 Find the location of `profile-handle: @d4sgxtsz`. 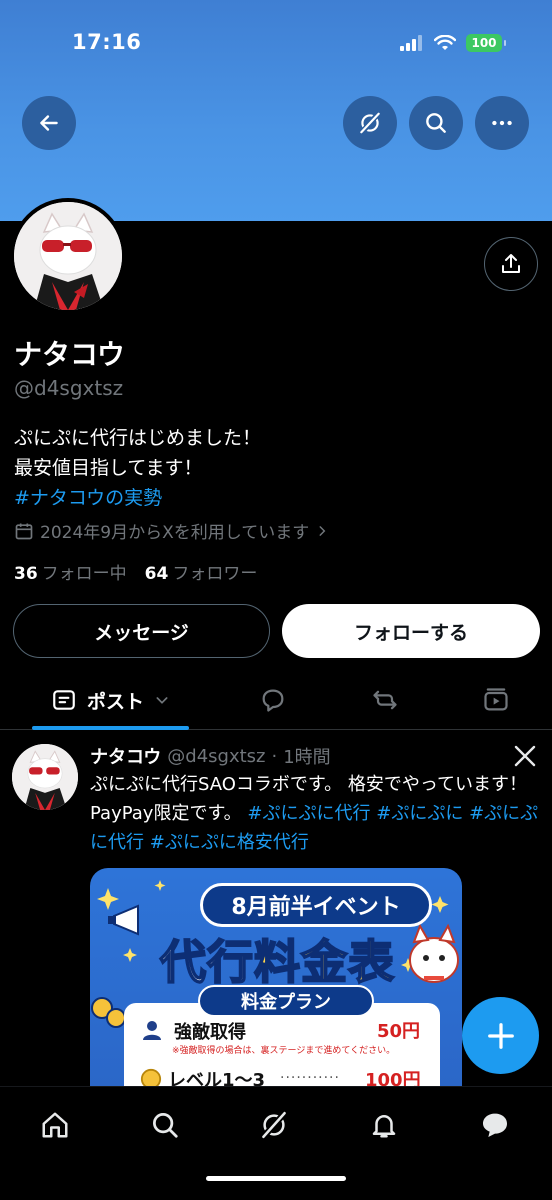

profile-handle: @d4sgxtsz is located at coordinates (69, 388).